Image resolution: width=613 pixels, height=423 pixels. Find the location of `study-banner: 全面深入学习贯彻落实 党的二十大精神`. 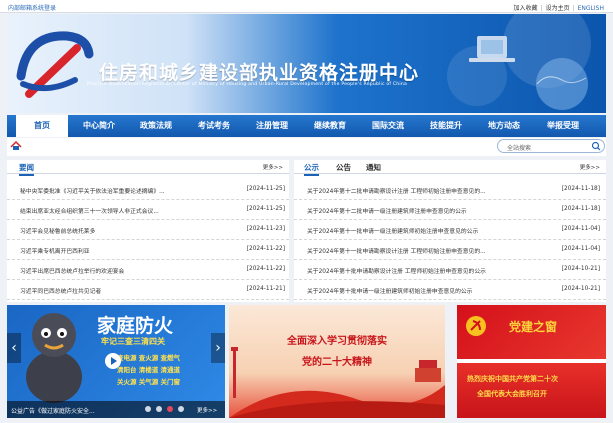

study-banner: 全面深入学习贯彻落实 党的二十大精神 is located at coordinates (337, 361).